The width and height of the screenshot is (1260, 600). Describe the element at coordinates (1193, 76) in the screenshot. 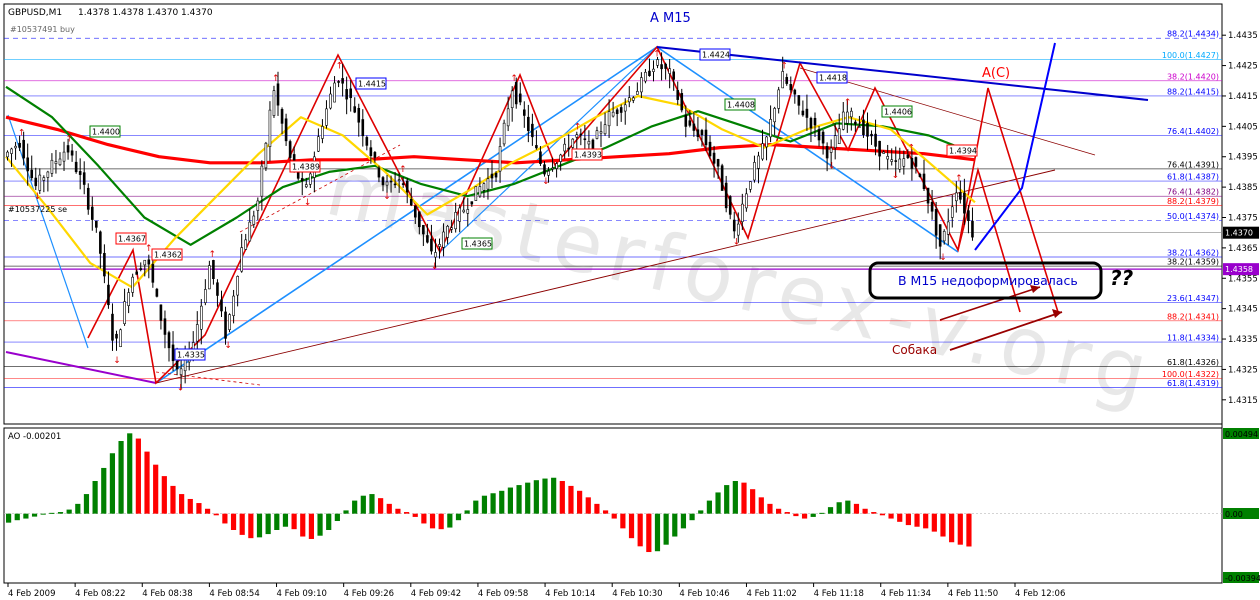

I see `fib-level-label: 38.2(1.4420)` at that location.